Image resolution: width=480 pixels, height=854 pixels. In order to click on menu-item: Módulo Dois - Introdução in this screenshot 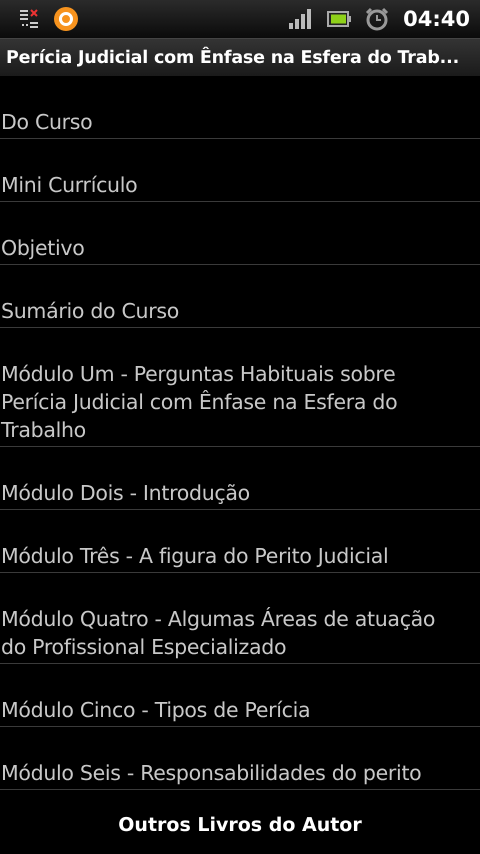, I will do `click(240, 478)`.